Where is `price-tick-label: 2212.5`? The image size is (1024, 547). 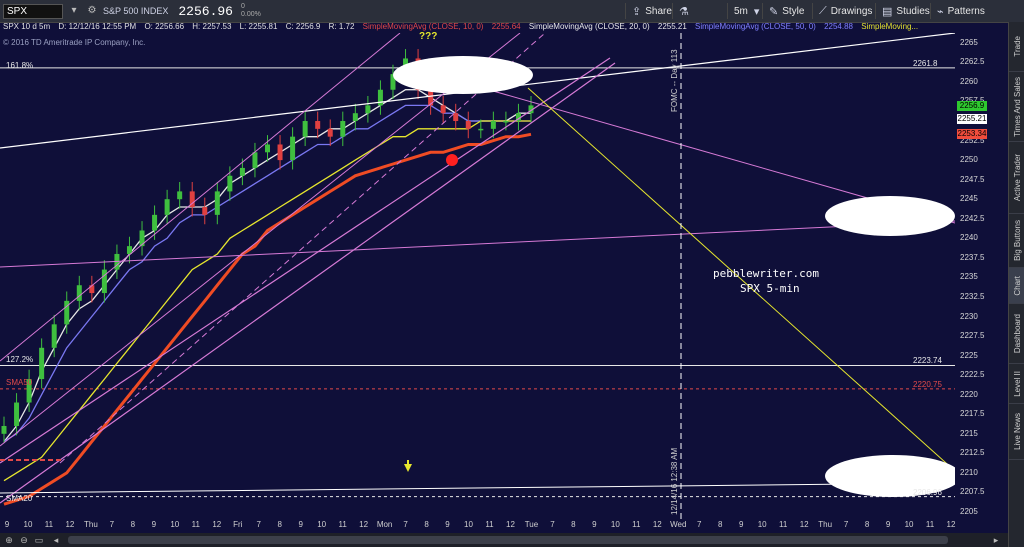 price-tick-label: 2212.5 is located at coordinates (972, 453).